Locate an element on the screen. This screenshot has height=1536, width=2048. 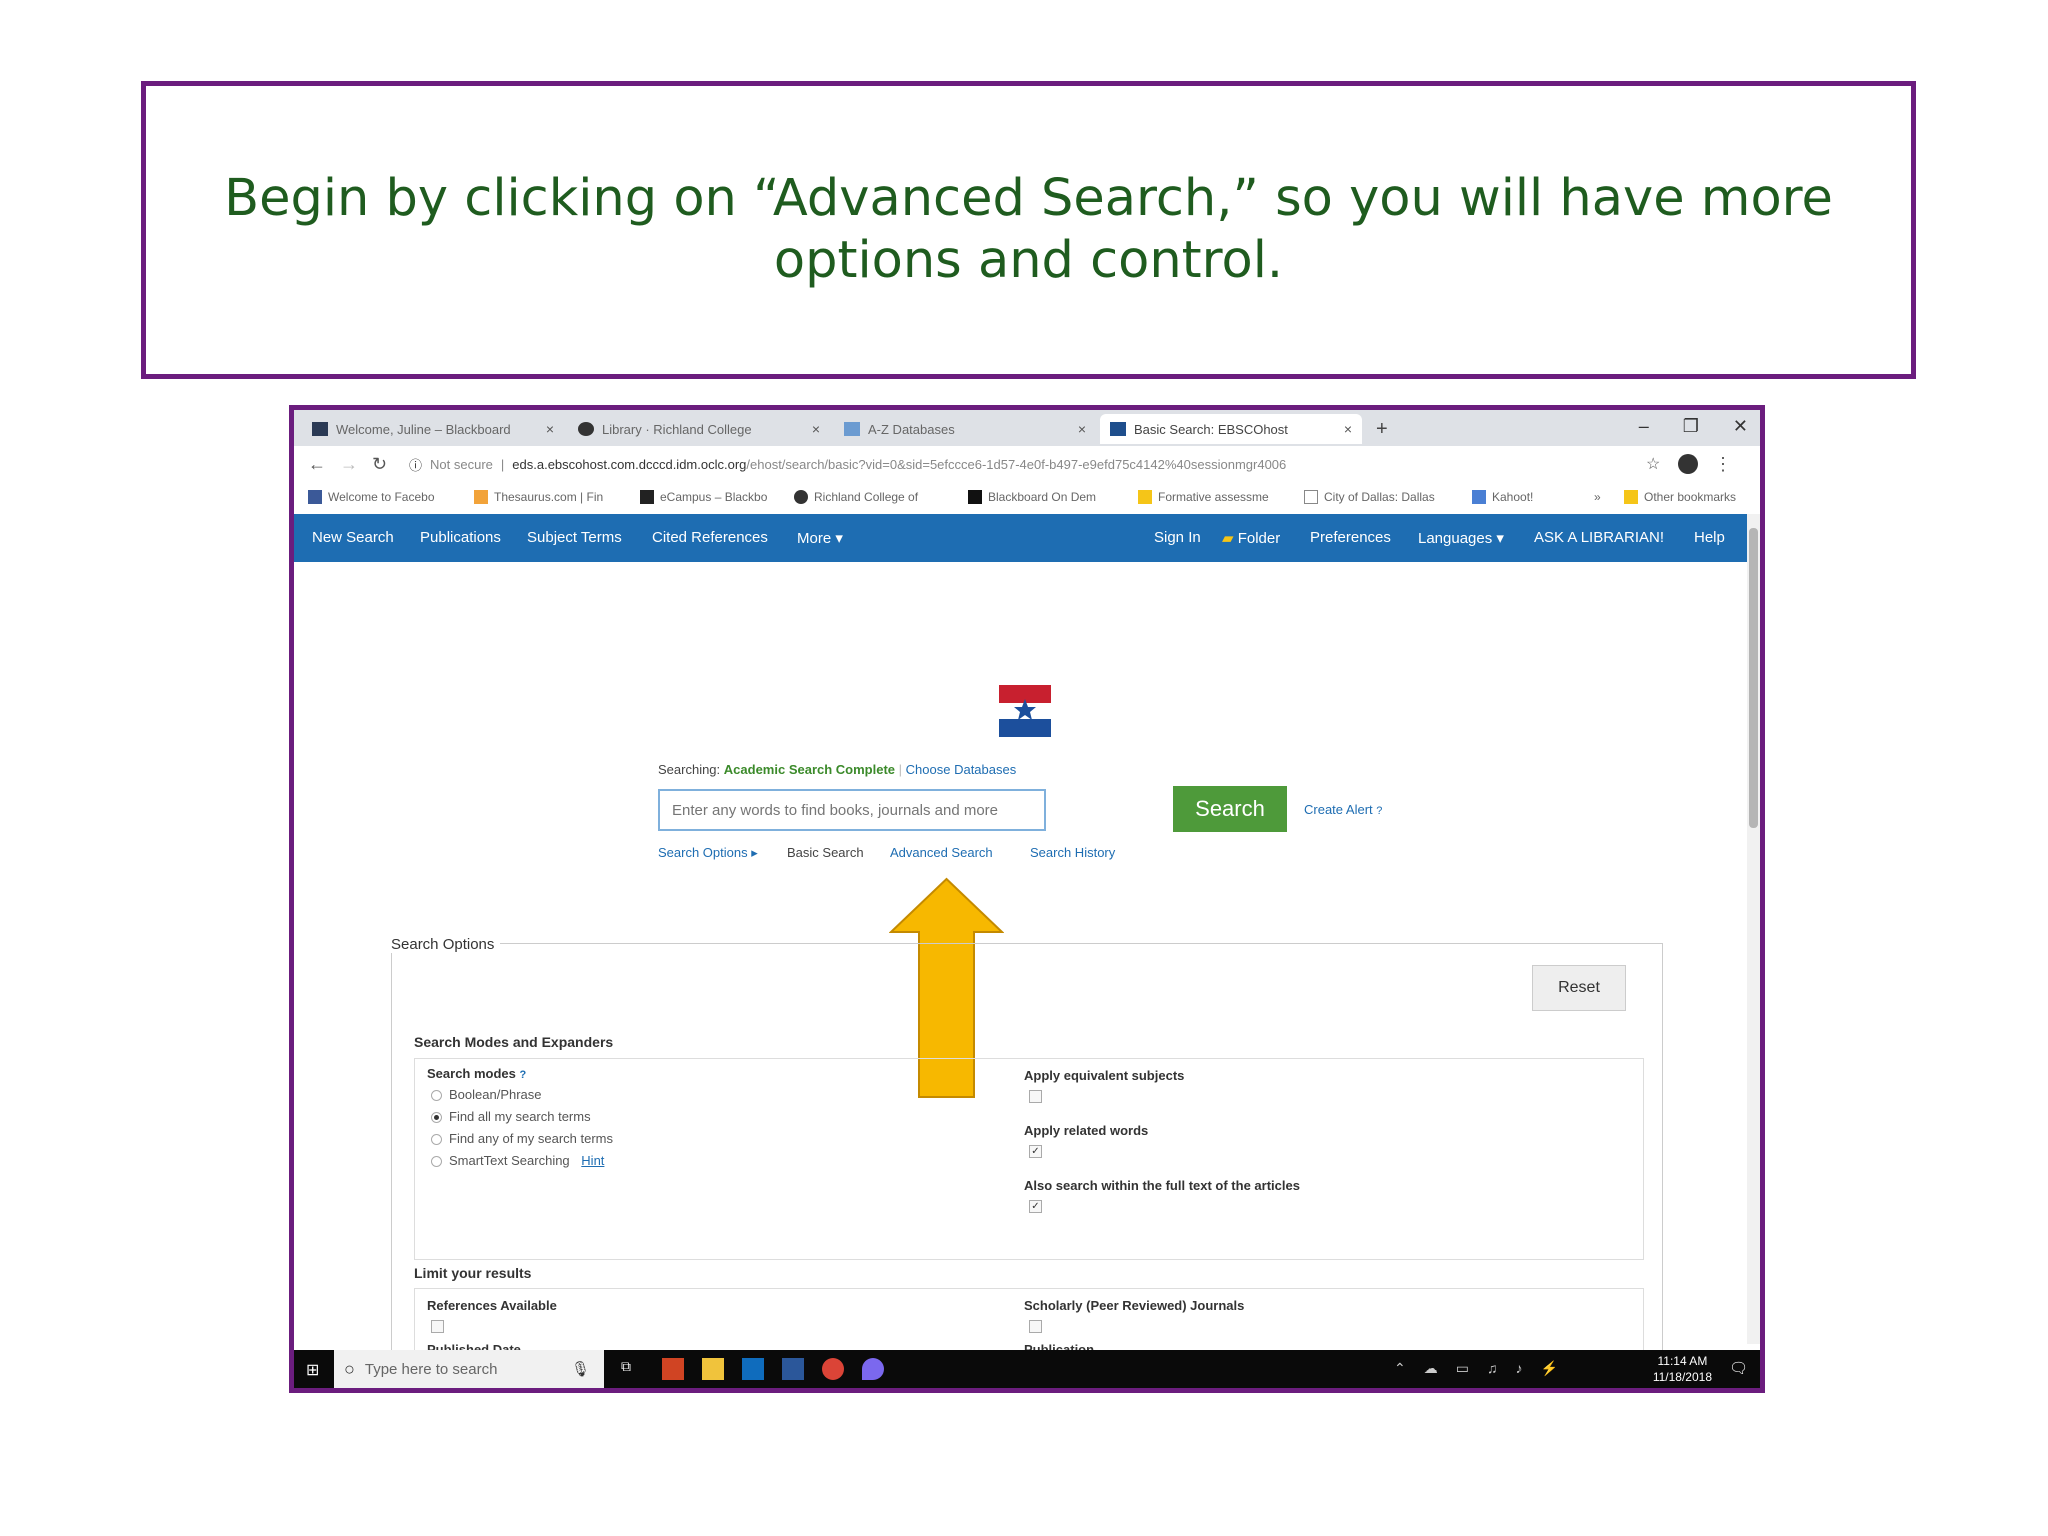
outlook-icon is located at coordinates (753, 1369).